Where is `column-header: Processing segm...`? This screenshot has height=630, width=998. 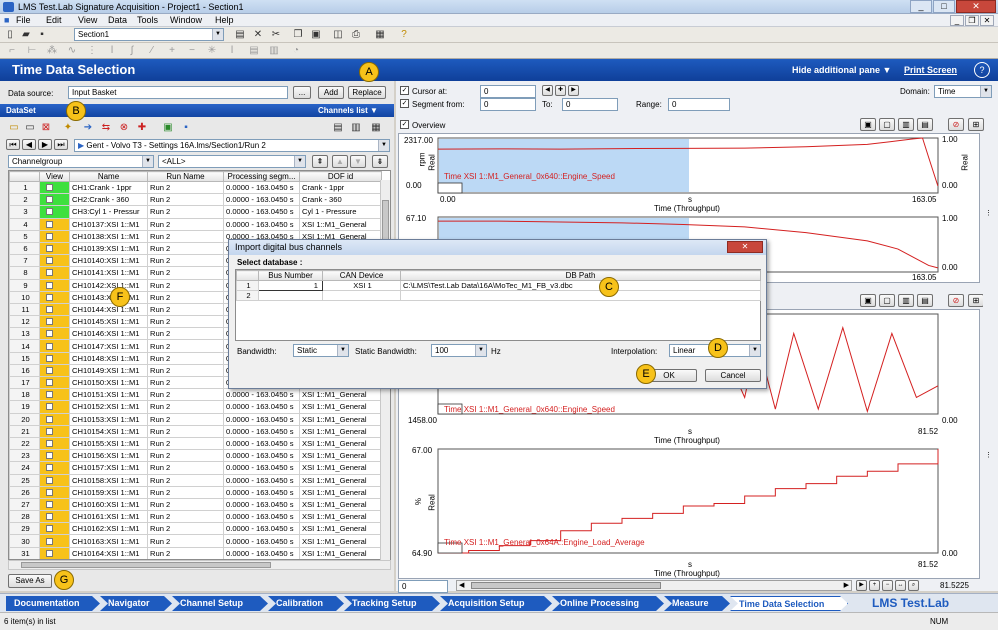
column-header: Processing segm... is located at coordinates (261, 176).